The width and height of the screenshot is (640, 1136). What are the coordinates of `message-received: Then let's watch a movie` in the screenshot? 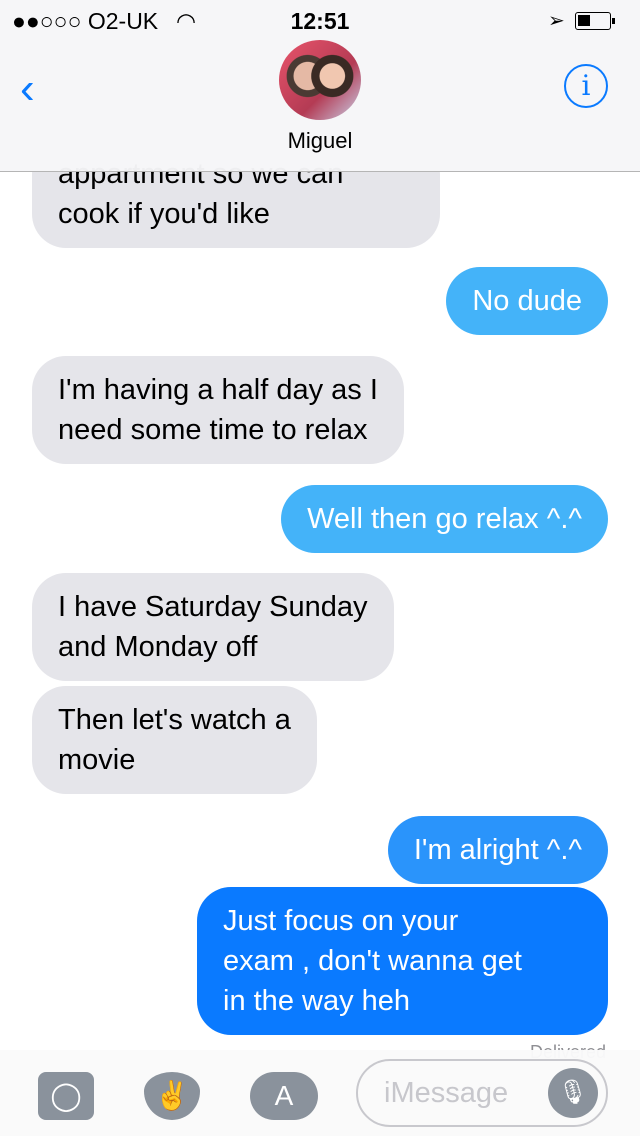 It's located at (174, 740).